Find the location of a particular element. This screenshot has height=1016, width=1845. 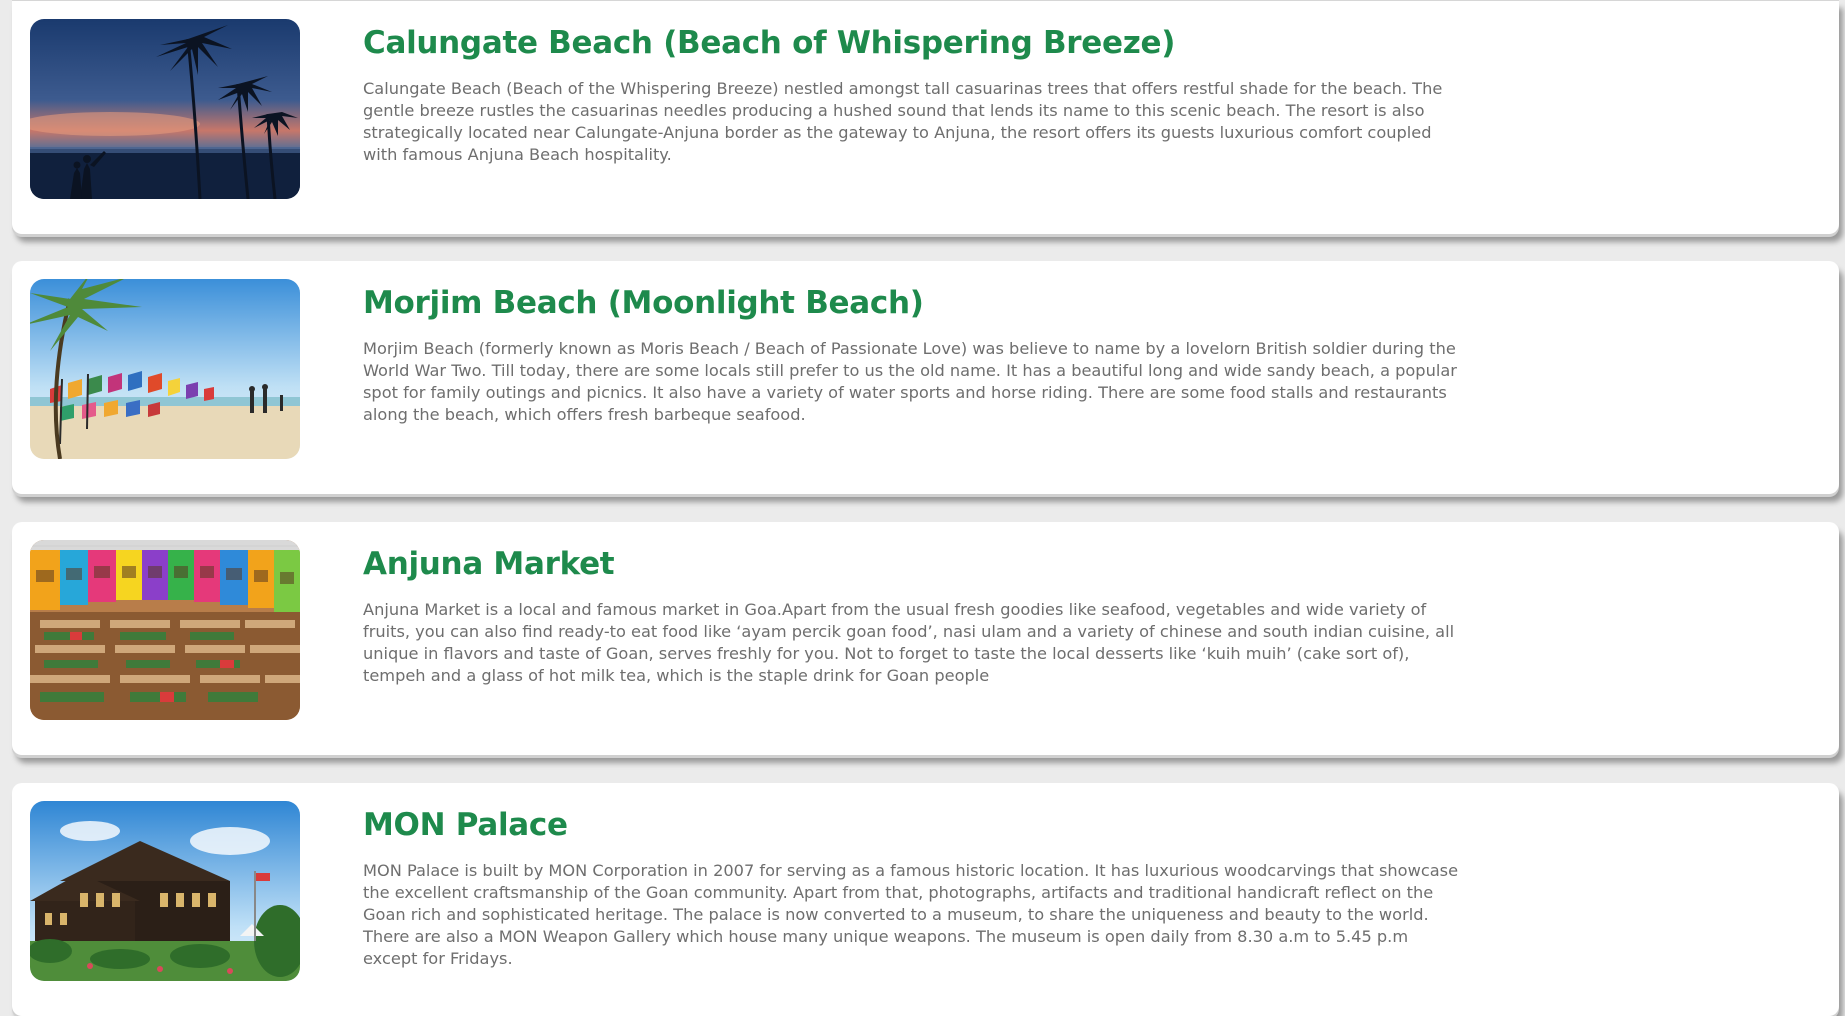

palace-photo is located at coordinates (165, 891).